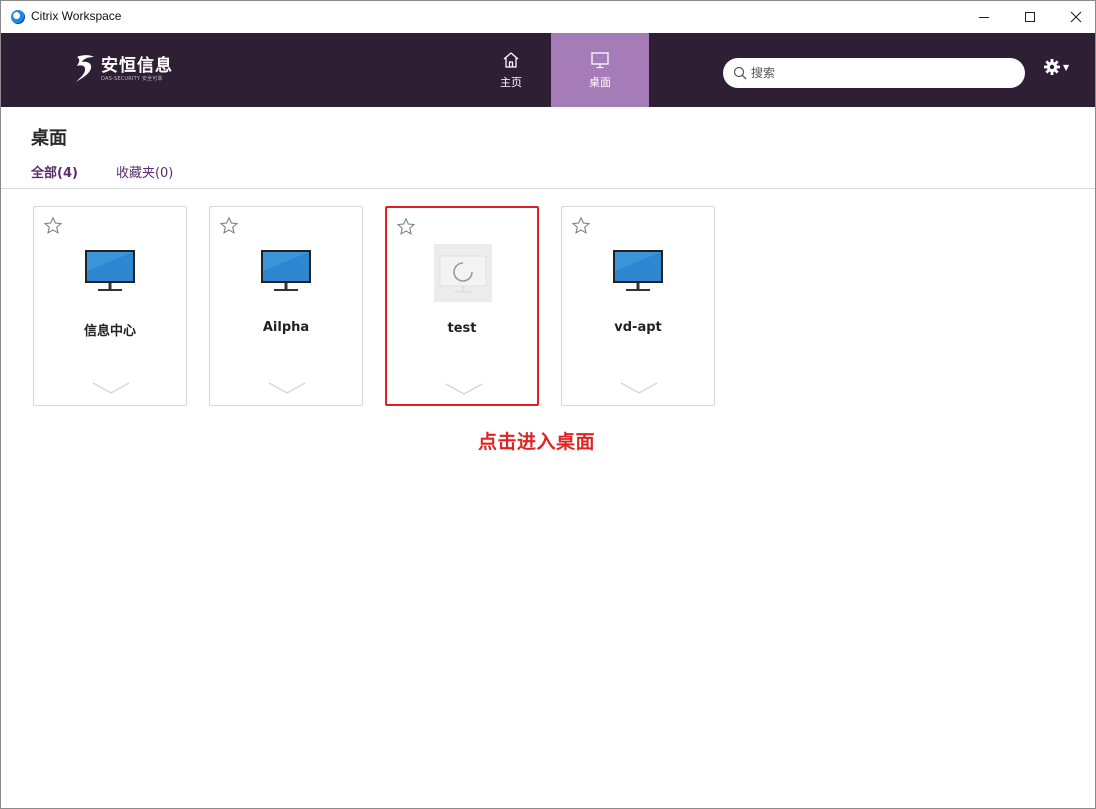  Describe the element at coordinates (548, 17) in the screenshot. I see `title-bar: Citrix Workspace` at that location.